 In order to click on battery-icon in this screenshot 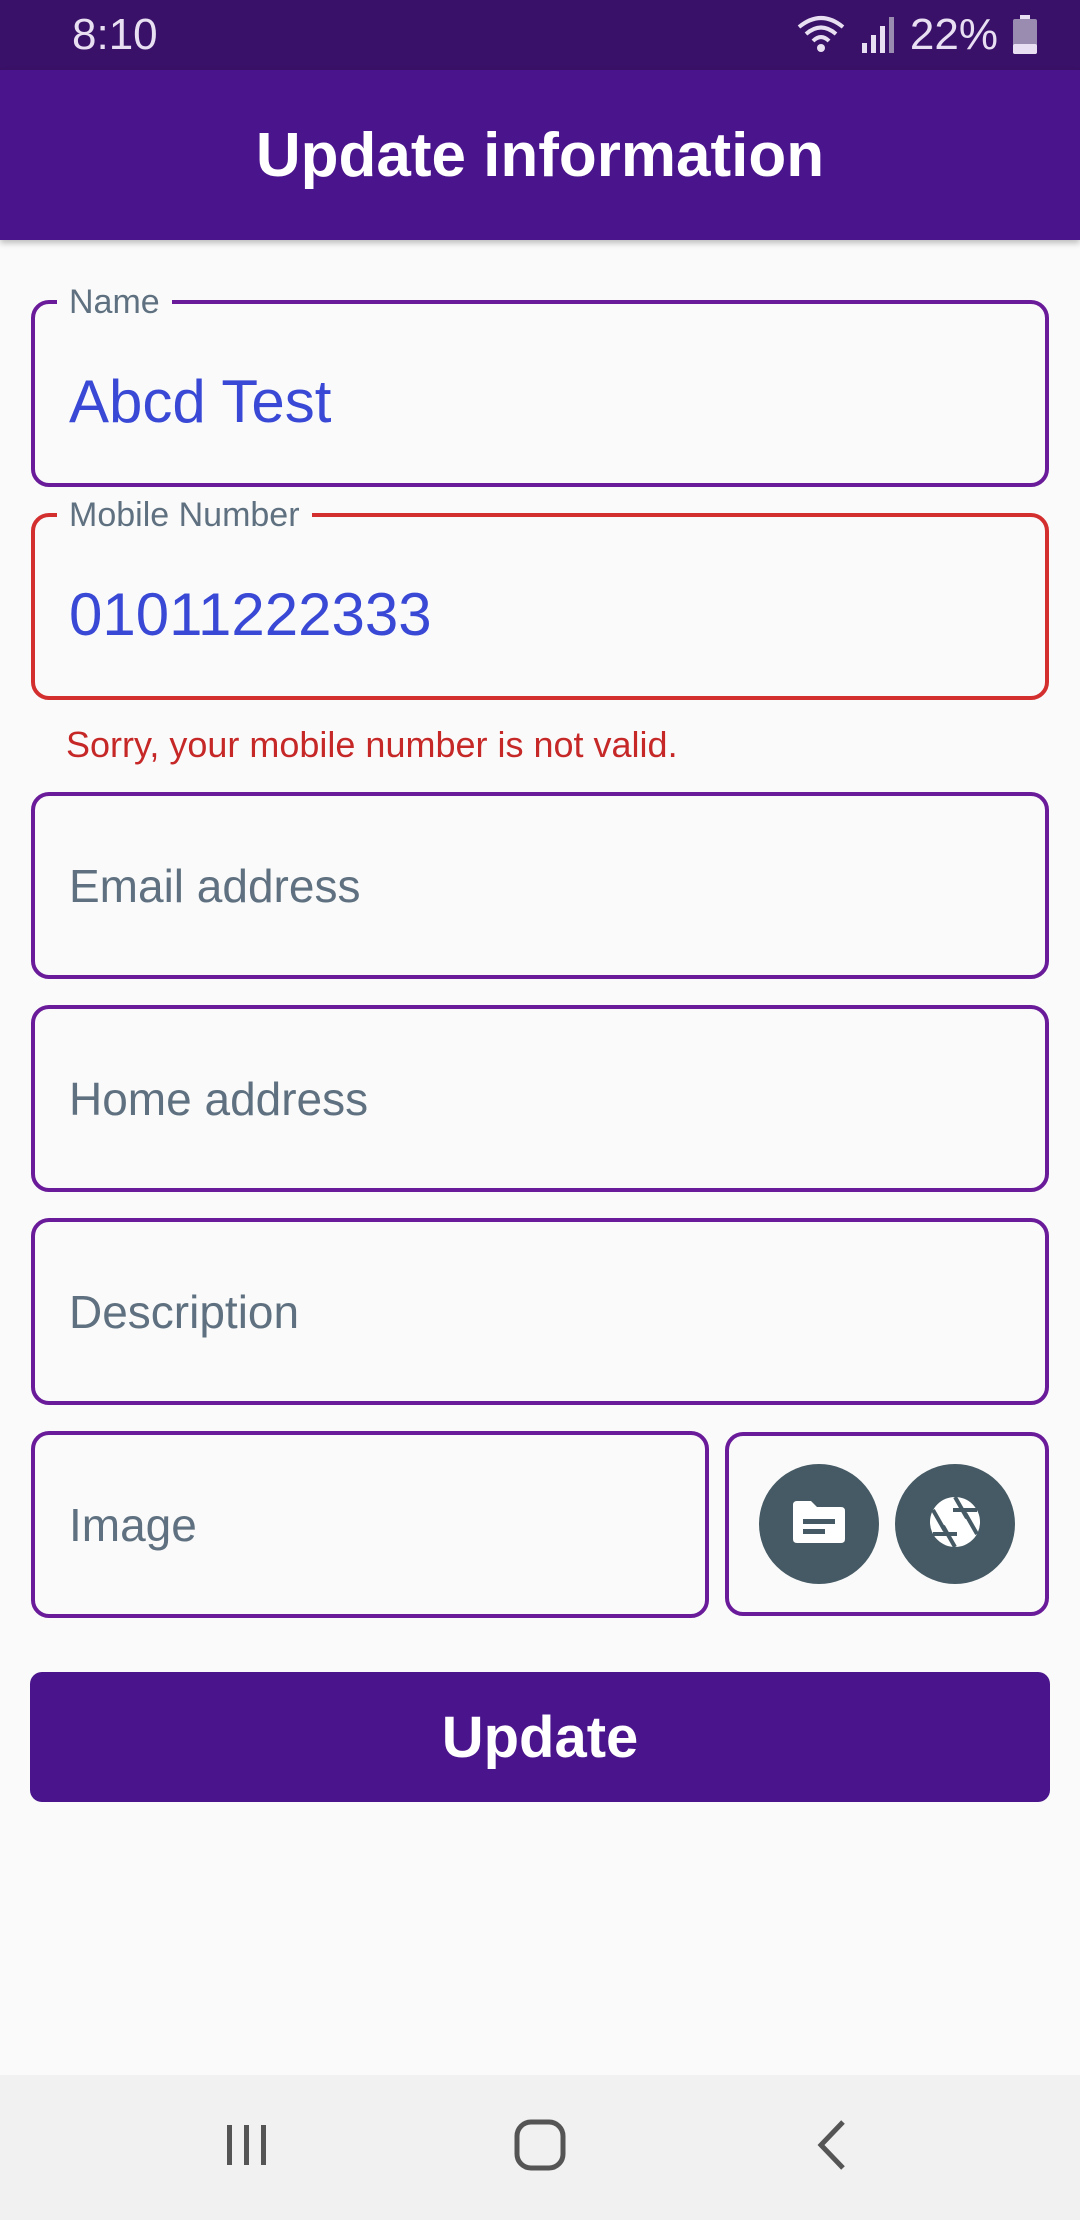, I will do `click(1025, 35)`.